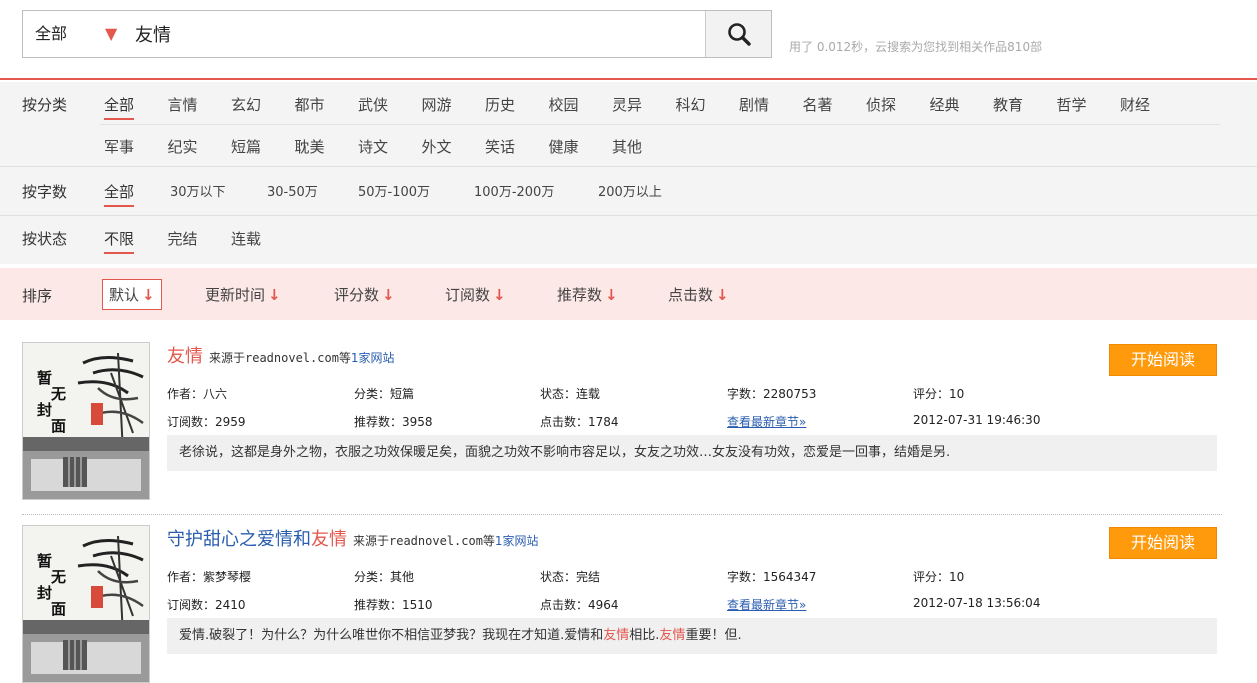 Image resolution: width=1257 pixels, height=683 pixels. What do you see at coordinates (119, 146) in the screenshot?
I see `category-item: 军事` at bounding box center [119, 146].